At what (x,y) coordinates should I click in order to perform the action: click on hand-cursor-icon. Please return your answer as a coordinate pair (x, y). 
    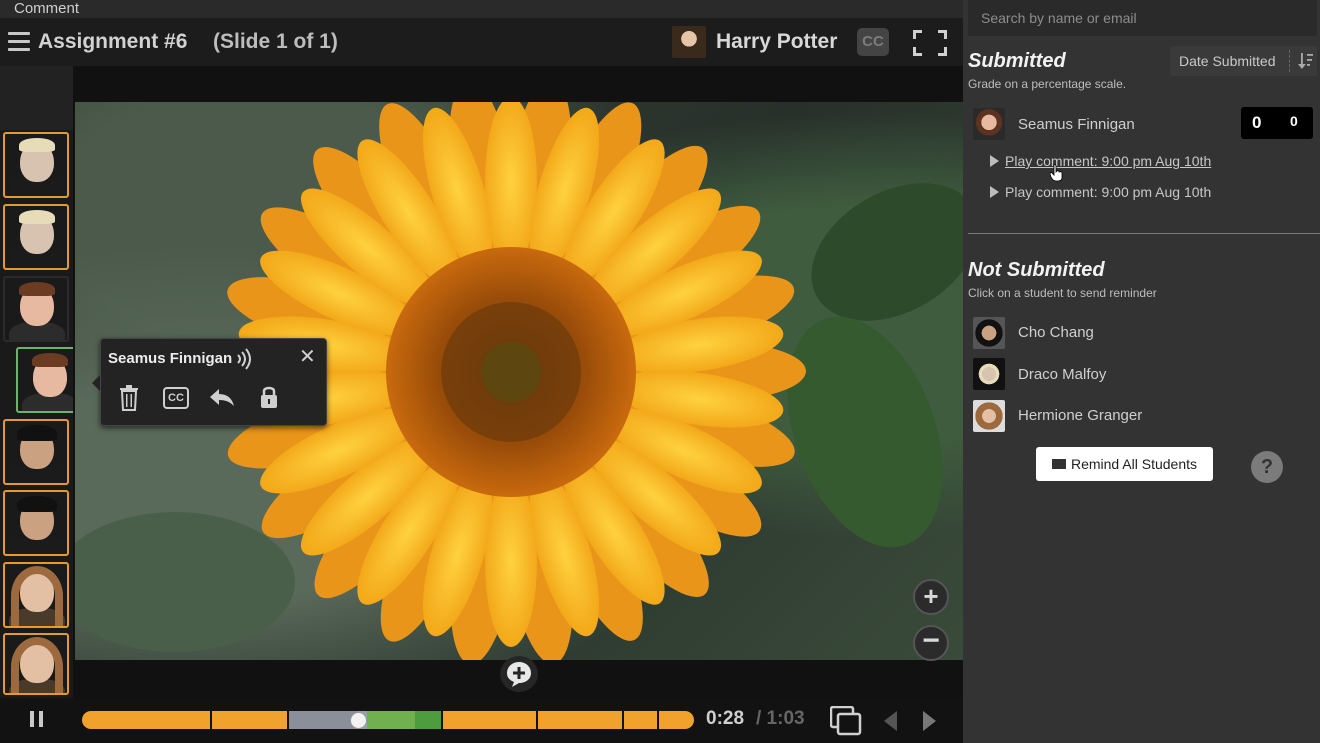
    Looking at the image, I should click on (1056, 173).